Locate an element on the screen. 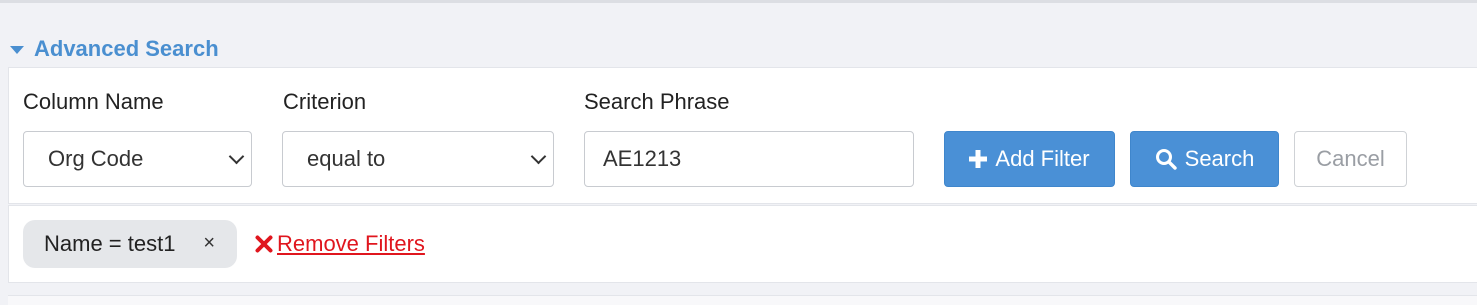 This screenshot has height=305, width=1477. criterion-select: equal to is located at coordinates (418, 159).